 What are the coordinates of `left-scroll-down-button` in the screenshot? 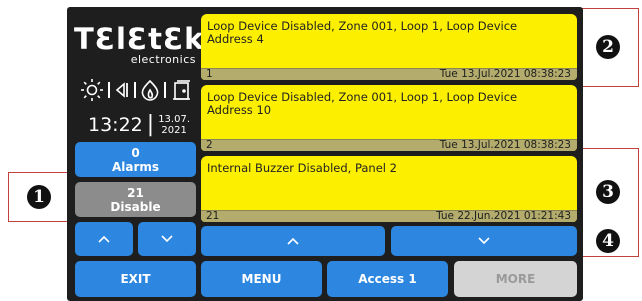 It's located at (167, 239).